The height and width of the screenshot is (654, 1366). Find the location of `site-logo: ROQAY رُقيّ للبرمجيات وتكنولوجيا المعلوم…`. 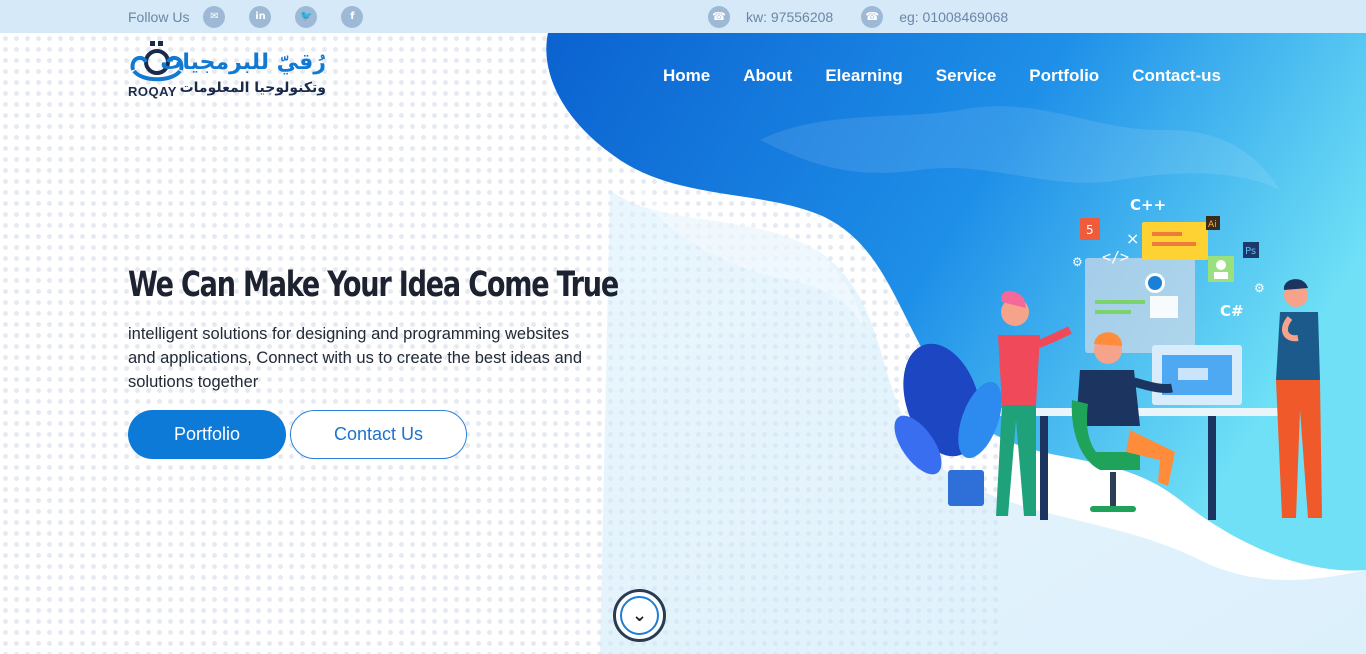

site-logo: ROQAY رُقيّ للبرمجيات وتكنولوجيا المعلوم… is located at coordinates (233, 71).